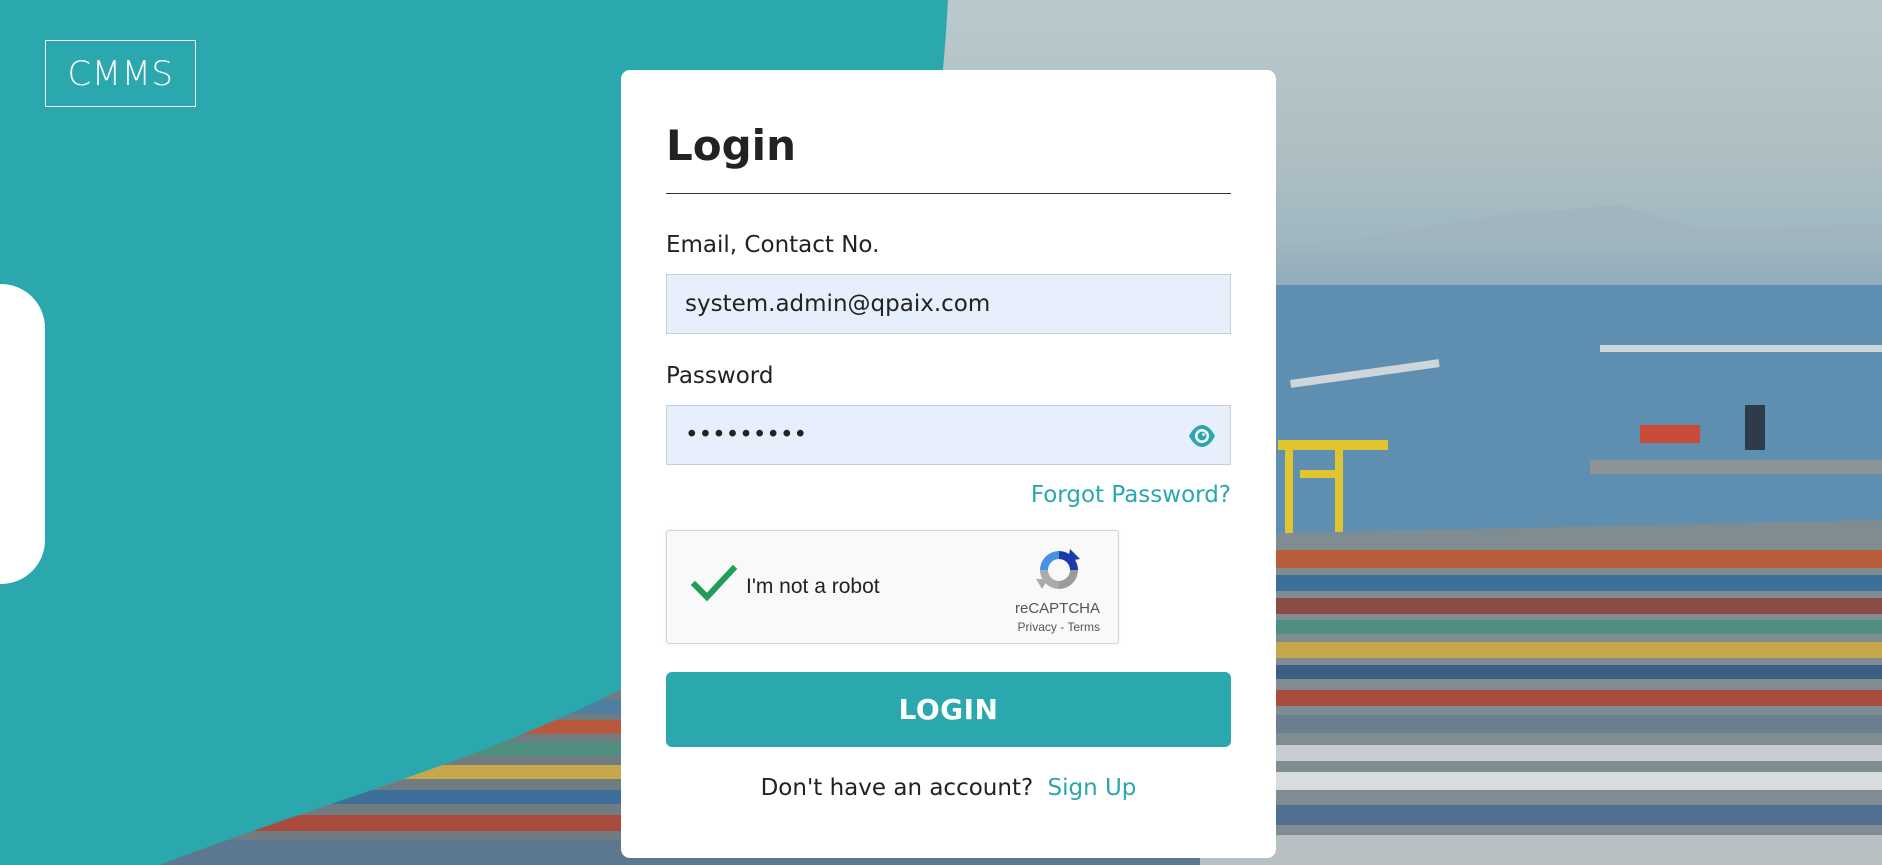 The width and height of the screenshot is (1882, 865). What do you see at coordinates (1091, 788) in the screenshot?
I see `signup-link: Sign Up` at bounding box center [1091, 788].